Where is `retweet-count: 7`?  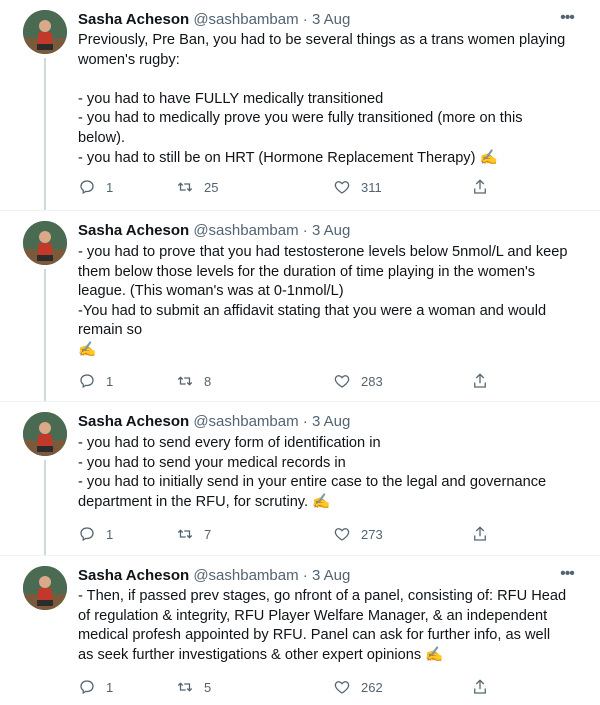
retweet-count: 7 is located at coordinates (208, 534).